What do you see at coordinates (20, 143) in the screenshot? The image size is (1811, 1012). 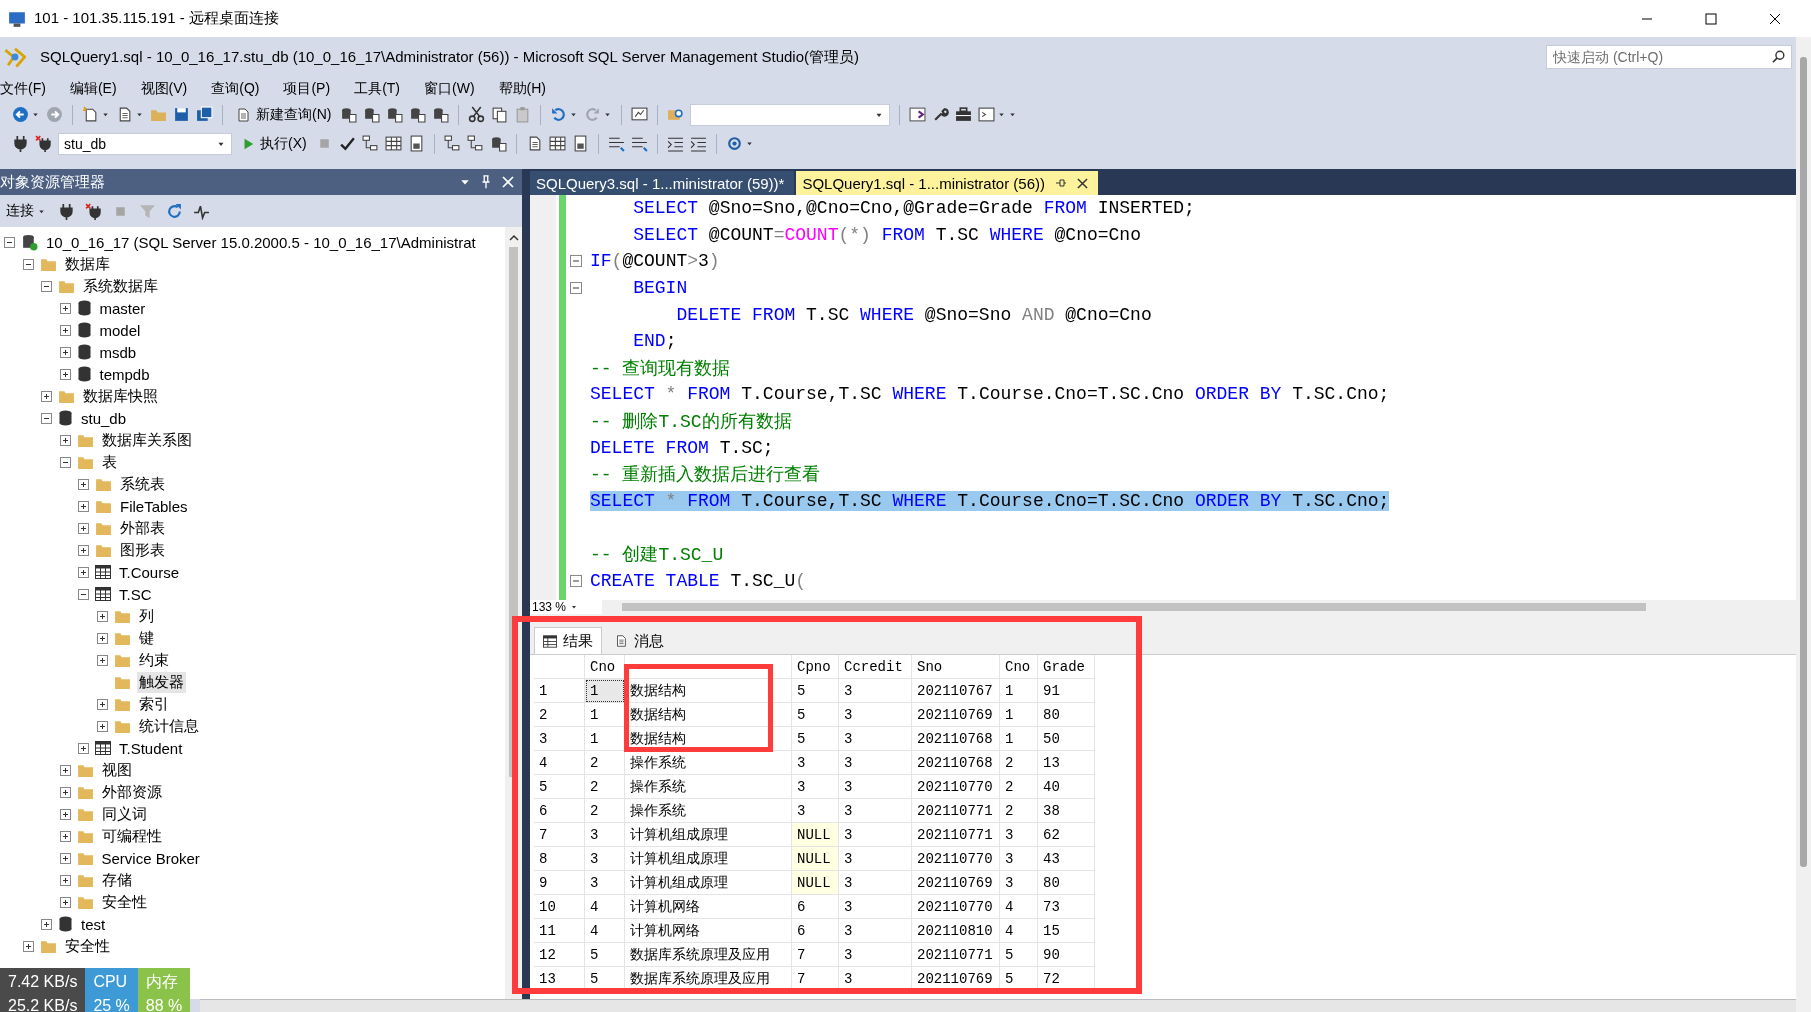 I see `plug-icon` at bounding box center [20, 143].